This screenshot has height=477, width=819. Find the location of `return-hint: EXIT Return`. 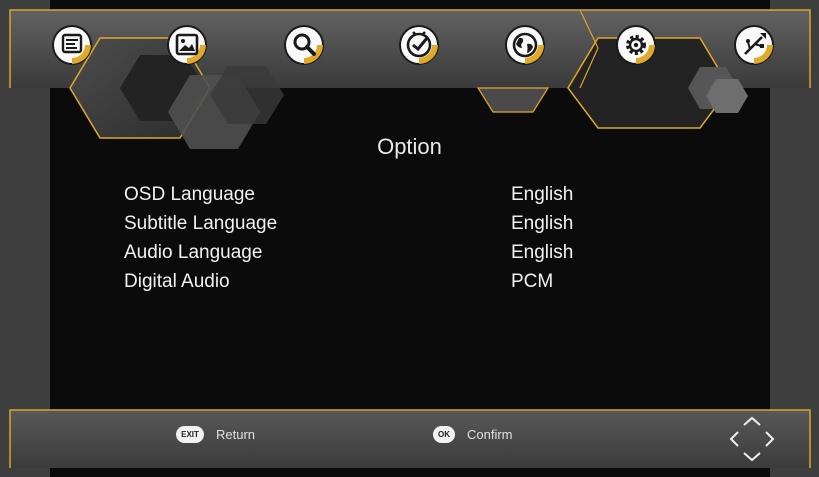

return-hint: EXIT Return is located at coordinates (215, 434).